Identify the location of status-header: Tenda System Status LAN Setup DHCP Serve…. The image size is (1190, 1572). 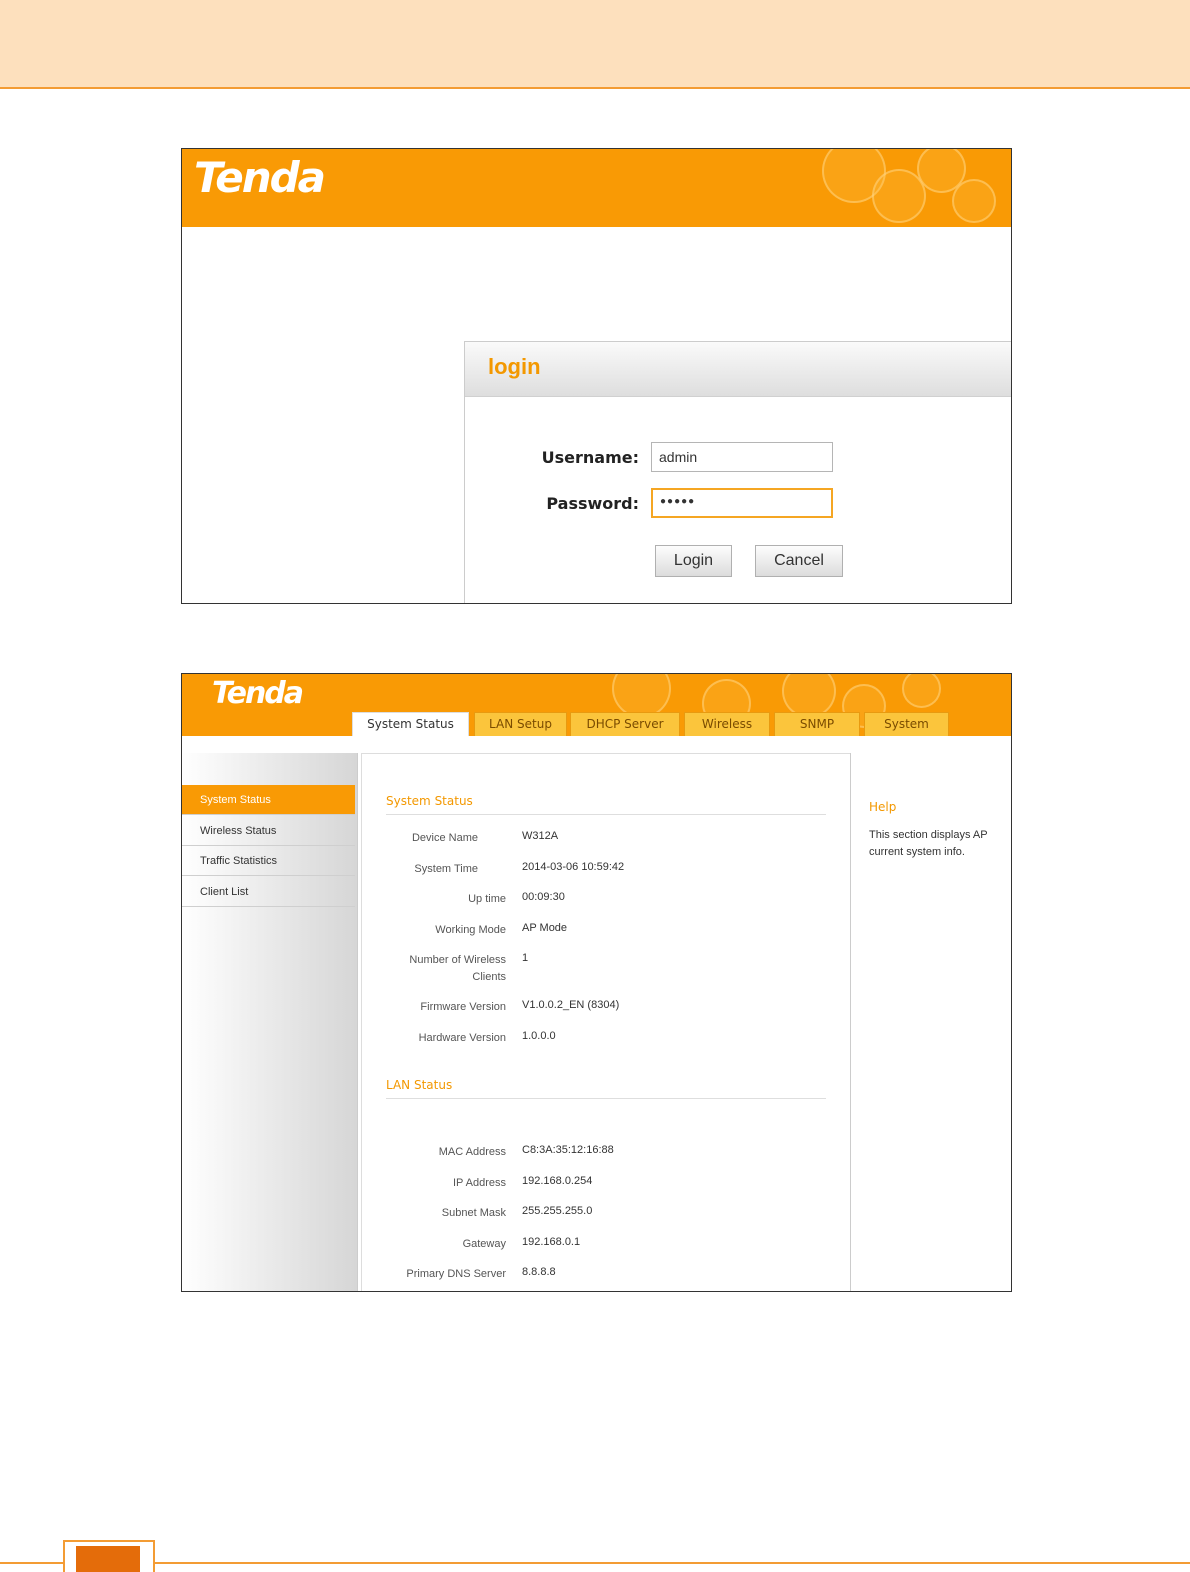
(596, 705).